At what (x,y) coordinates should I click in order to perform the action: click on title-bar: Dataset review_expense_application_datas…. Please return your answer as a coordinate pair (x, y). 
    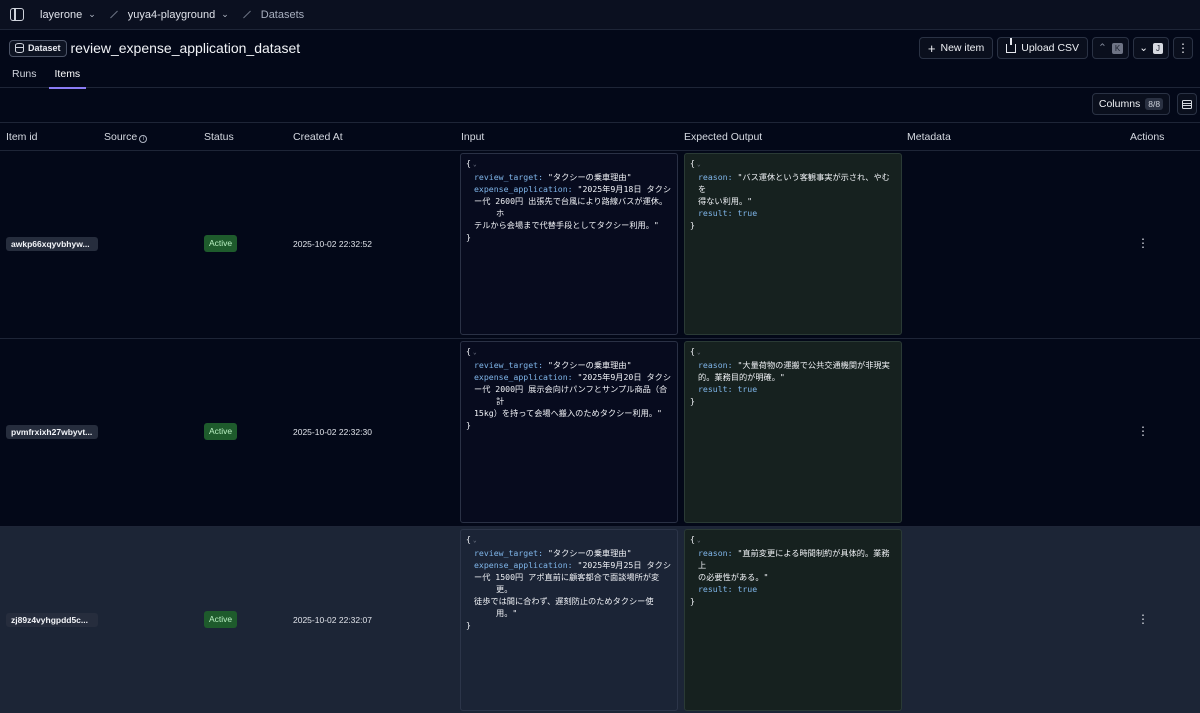
    Looking at the image, I should click on (600, 48).